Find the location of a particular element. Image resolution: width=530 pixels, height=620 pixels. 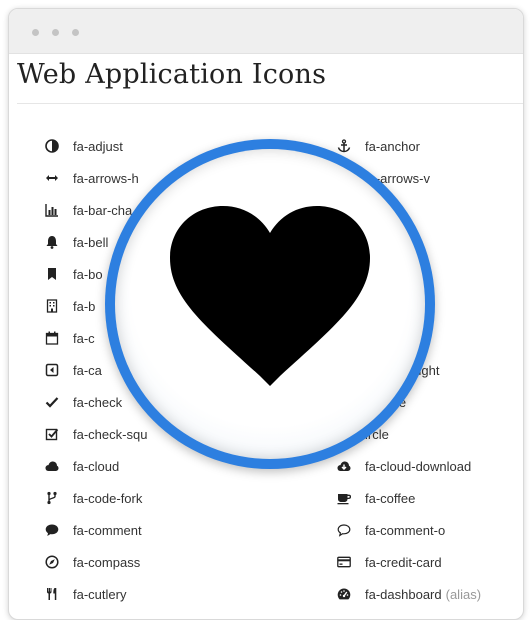

icon-label: fa-bell is located at coordinates (91, 242).